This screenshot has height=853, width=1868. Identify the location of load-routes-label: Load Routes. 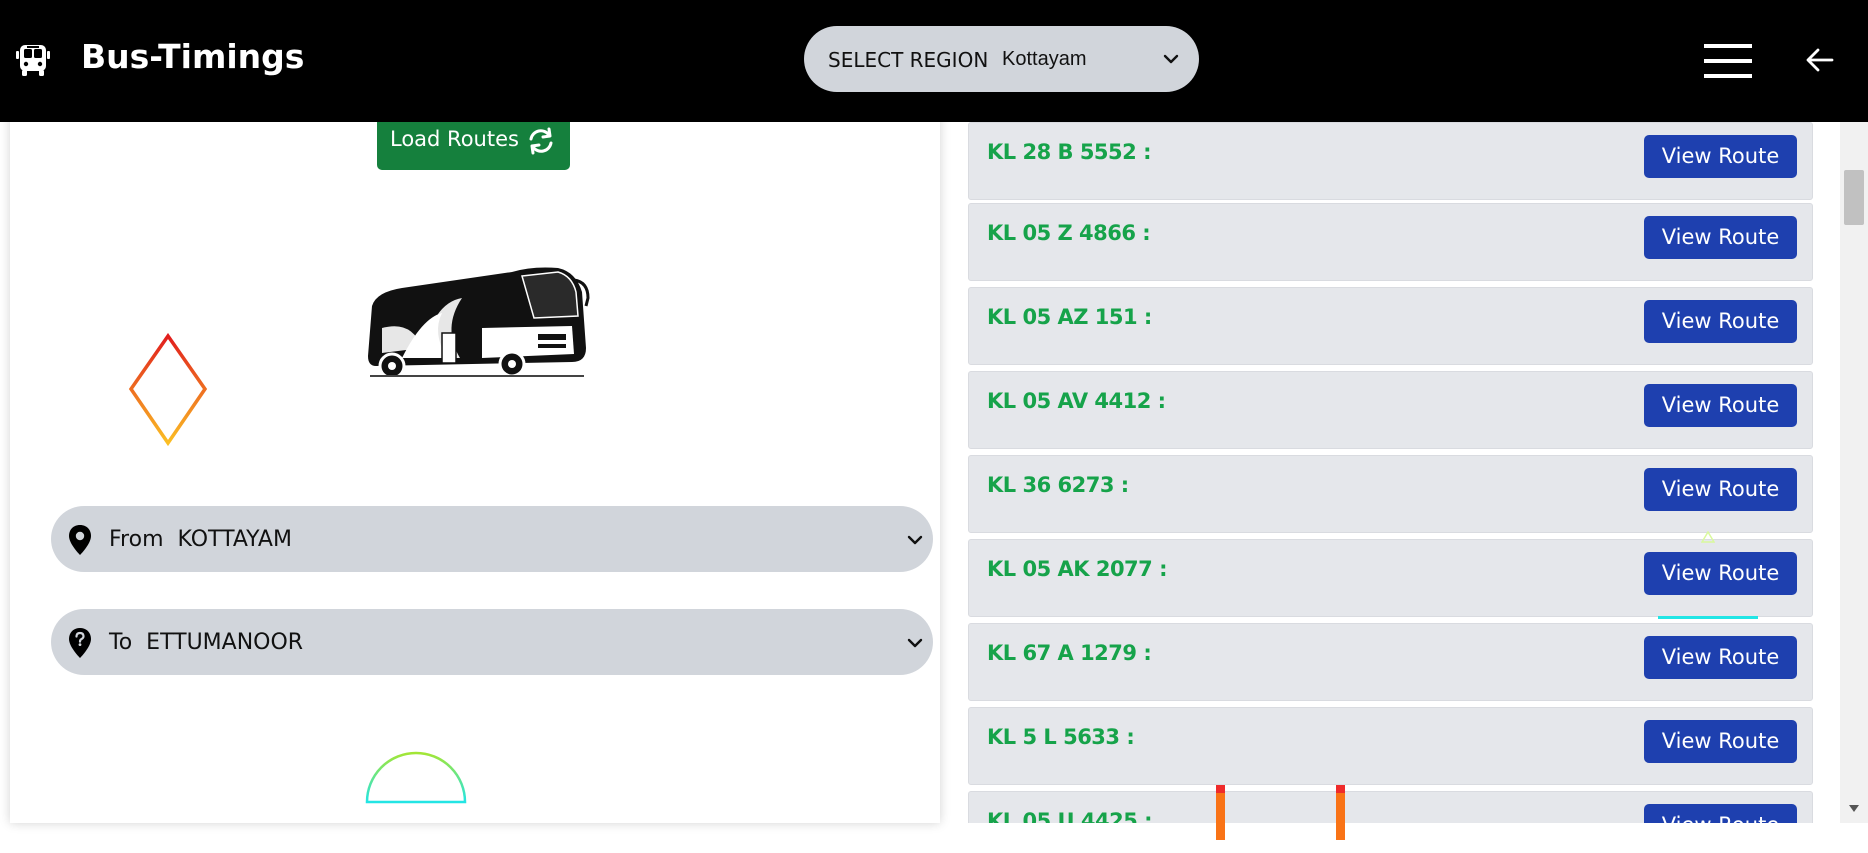
(454, 139).